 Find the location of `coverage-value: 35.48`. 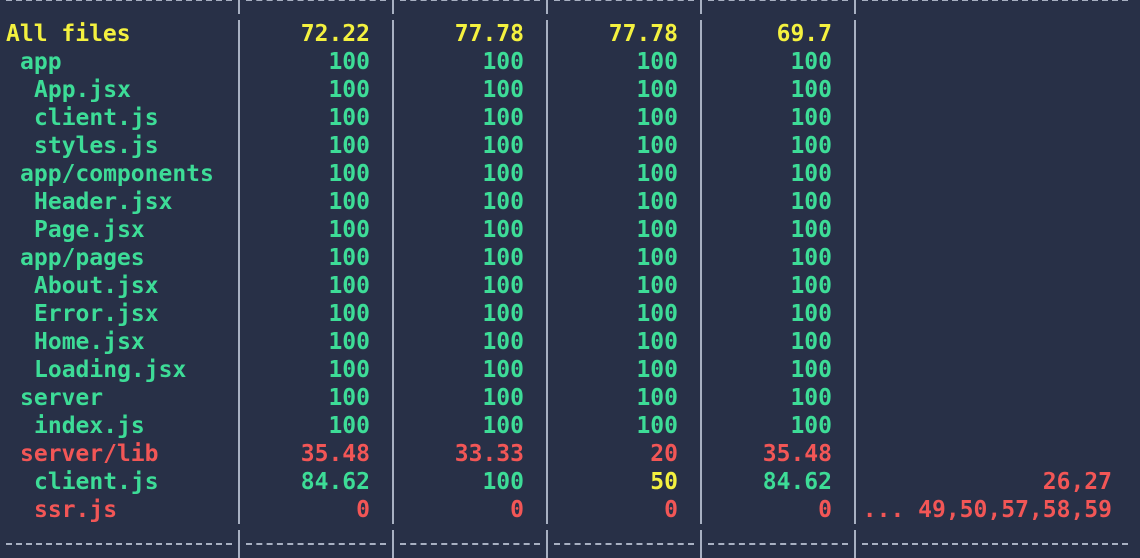

coverage-value: 35.48 is located at coordinates (335, 454).